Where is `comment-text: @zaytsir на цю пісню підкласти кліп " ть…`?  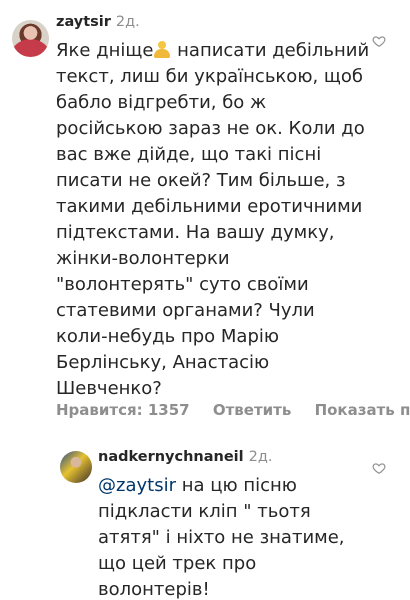
comment-text: @zaytsir на цю пісню підкласти кліп " ть… is located at coordinates (234, 536).